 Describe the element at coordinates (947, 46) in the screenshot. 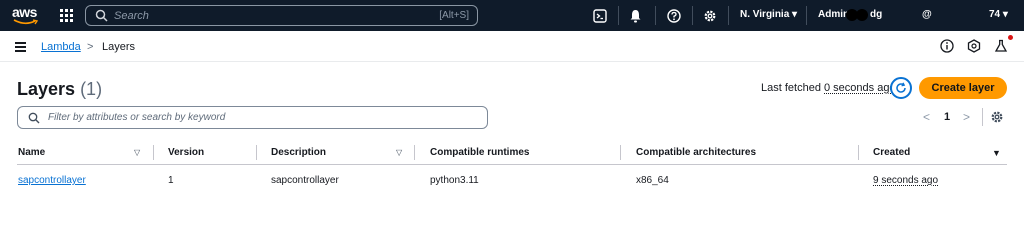

I see `info-icon` at that location.